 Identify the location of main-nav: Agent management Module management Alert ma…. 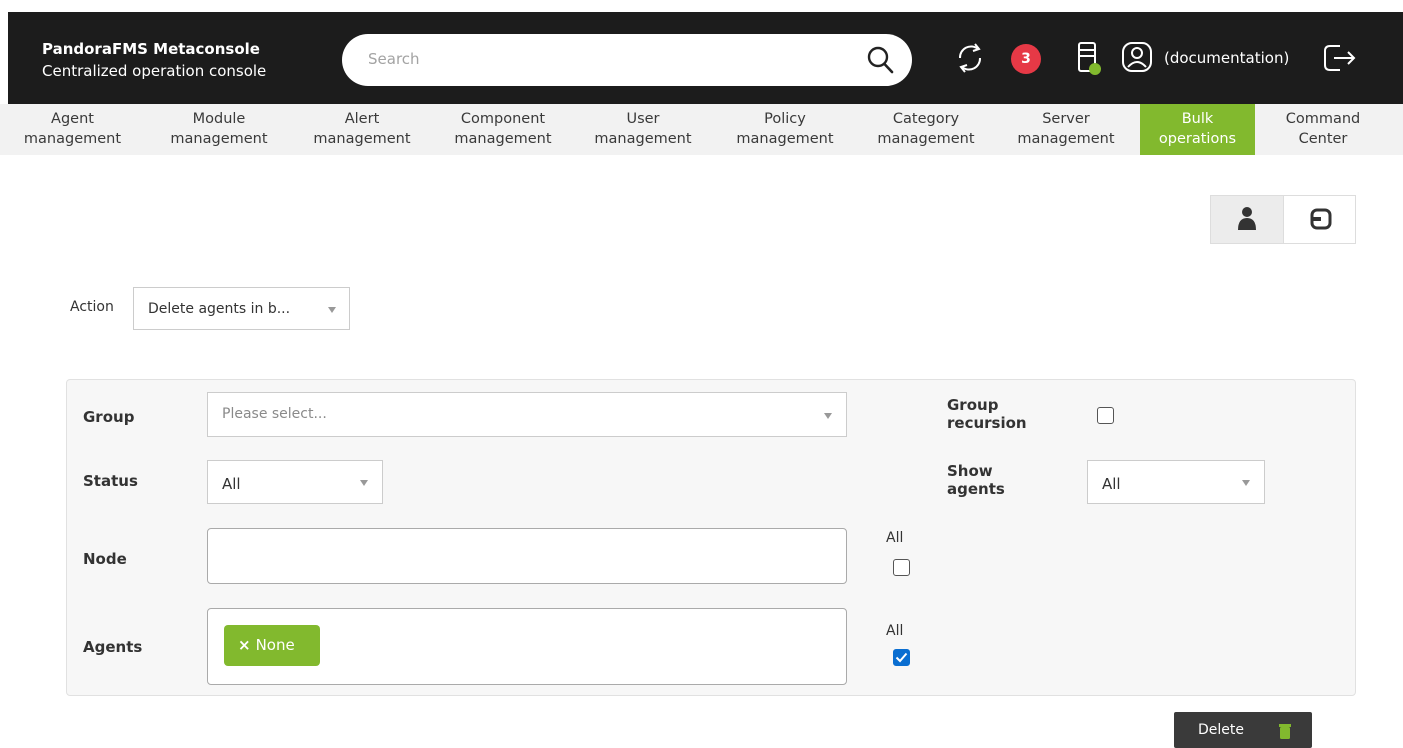
(701, 129).